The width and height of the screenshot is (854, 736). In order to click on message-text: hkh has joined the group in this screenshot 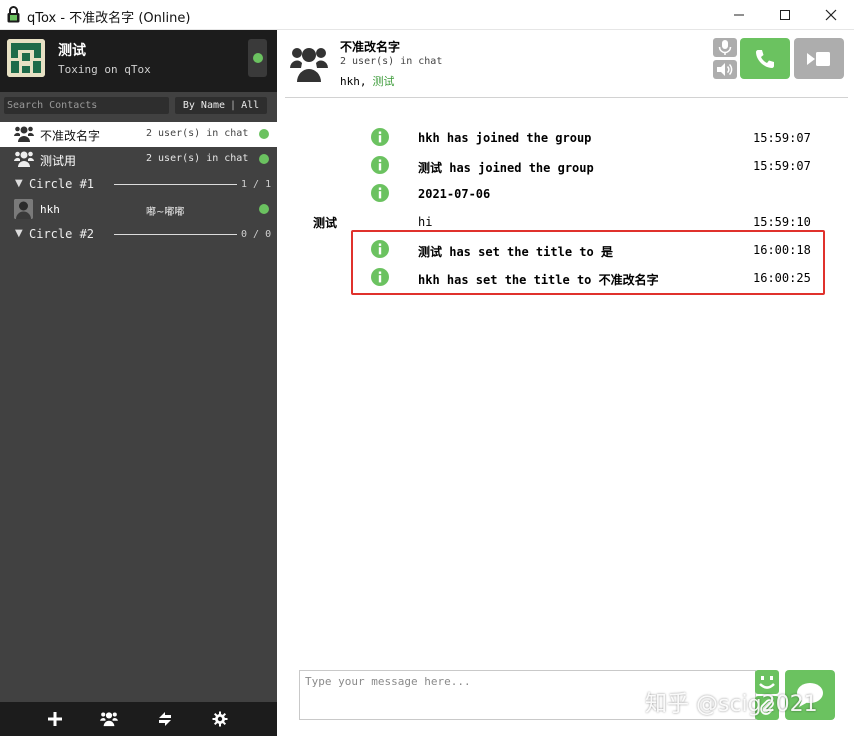, I will do `click(505, 138)`.